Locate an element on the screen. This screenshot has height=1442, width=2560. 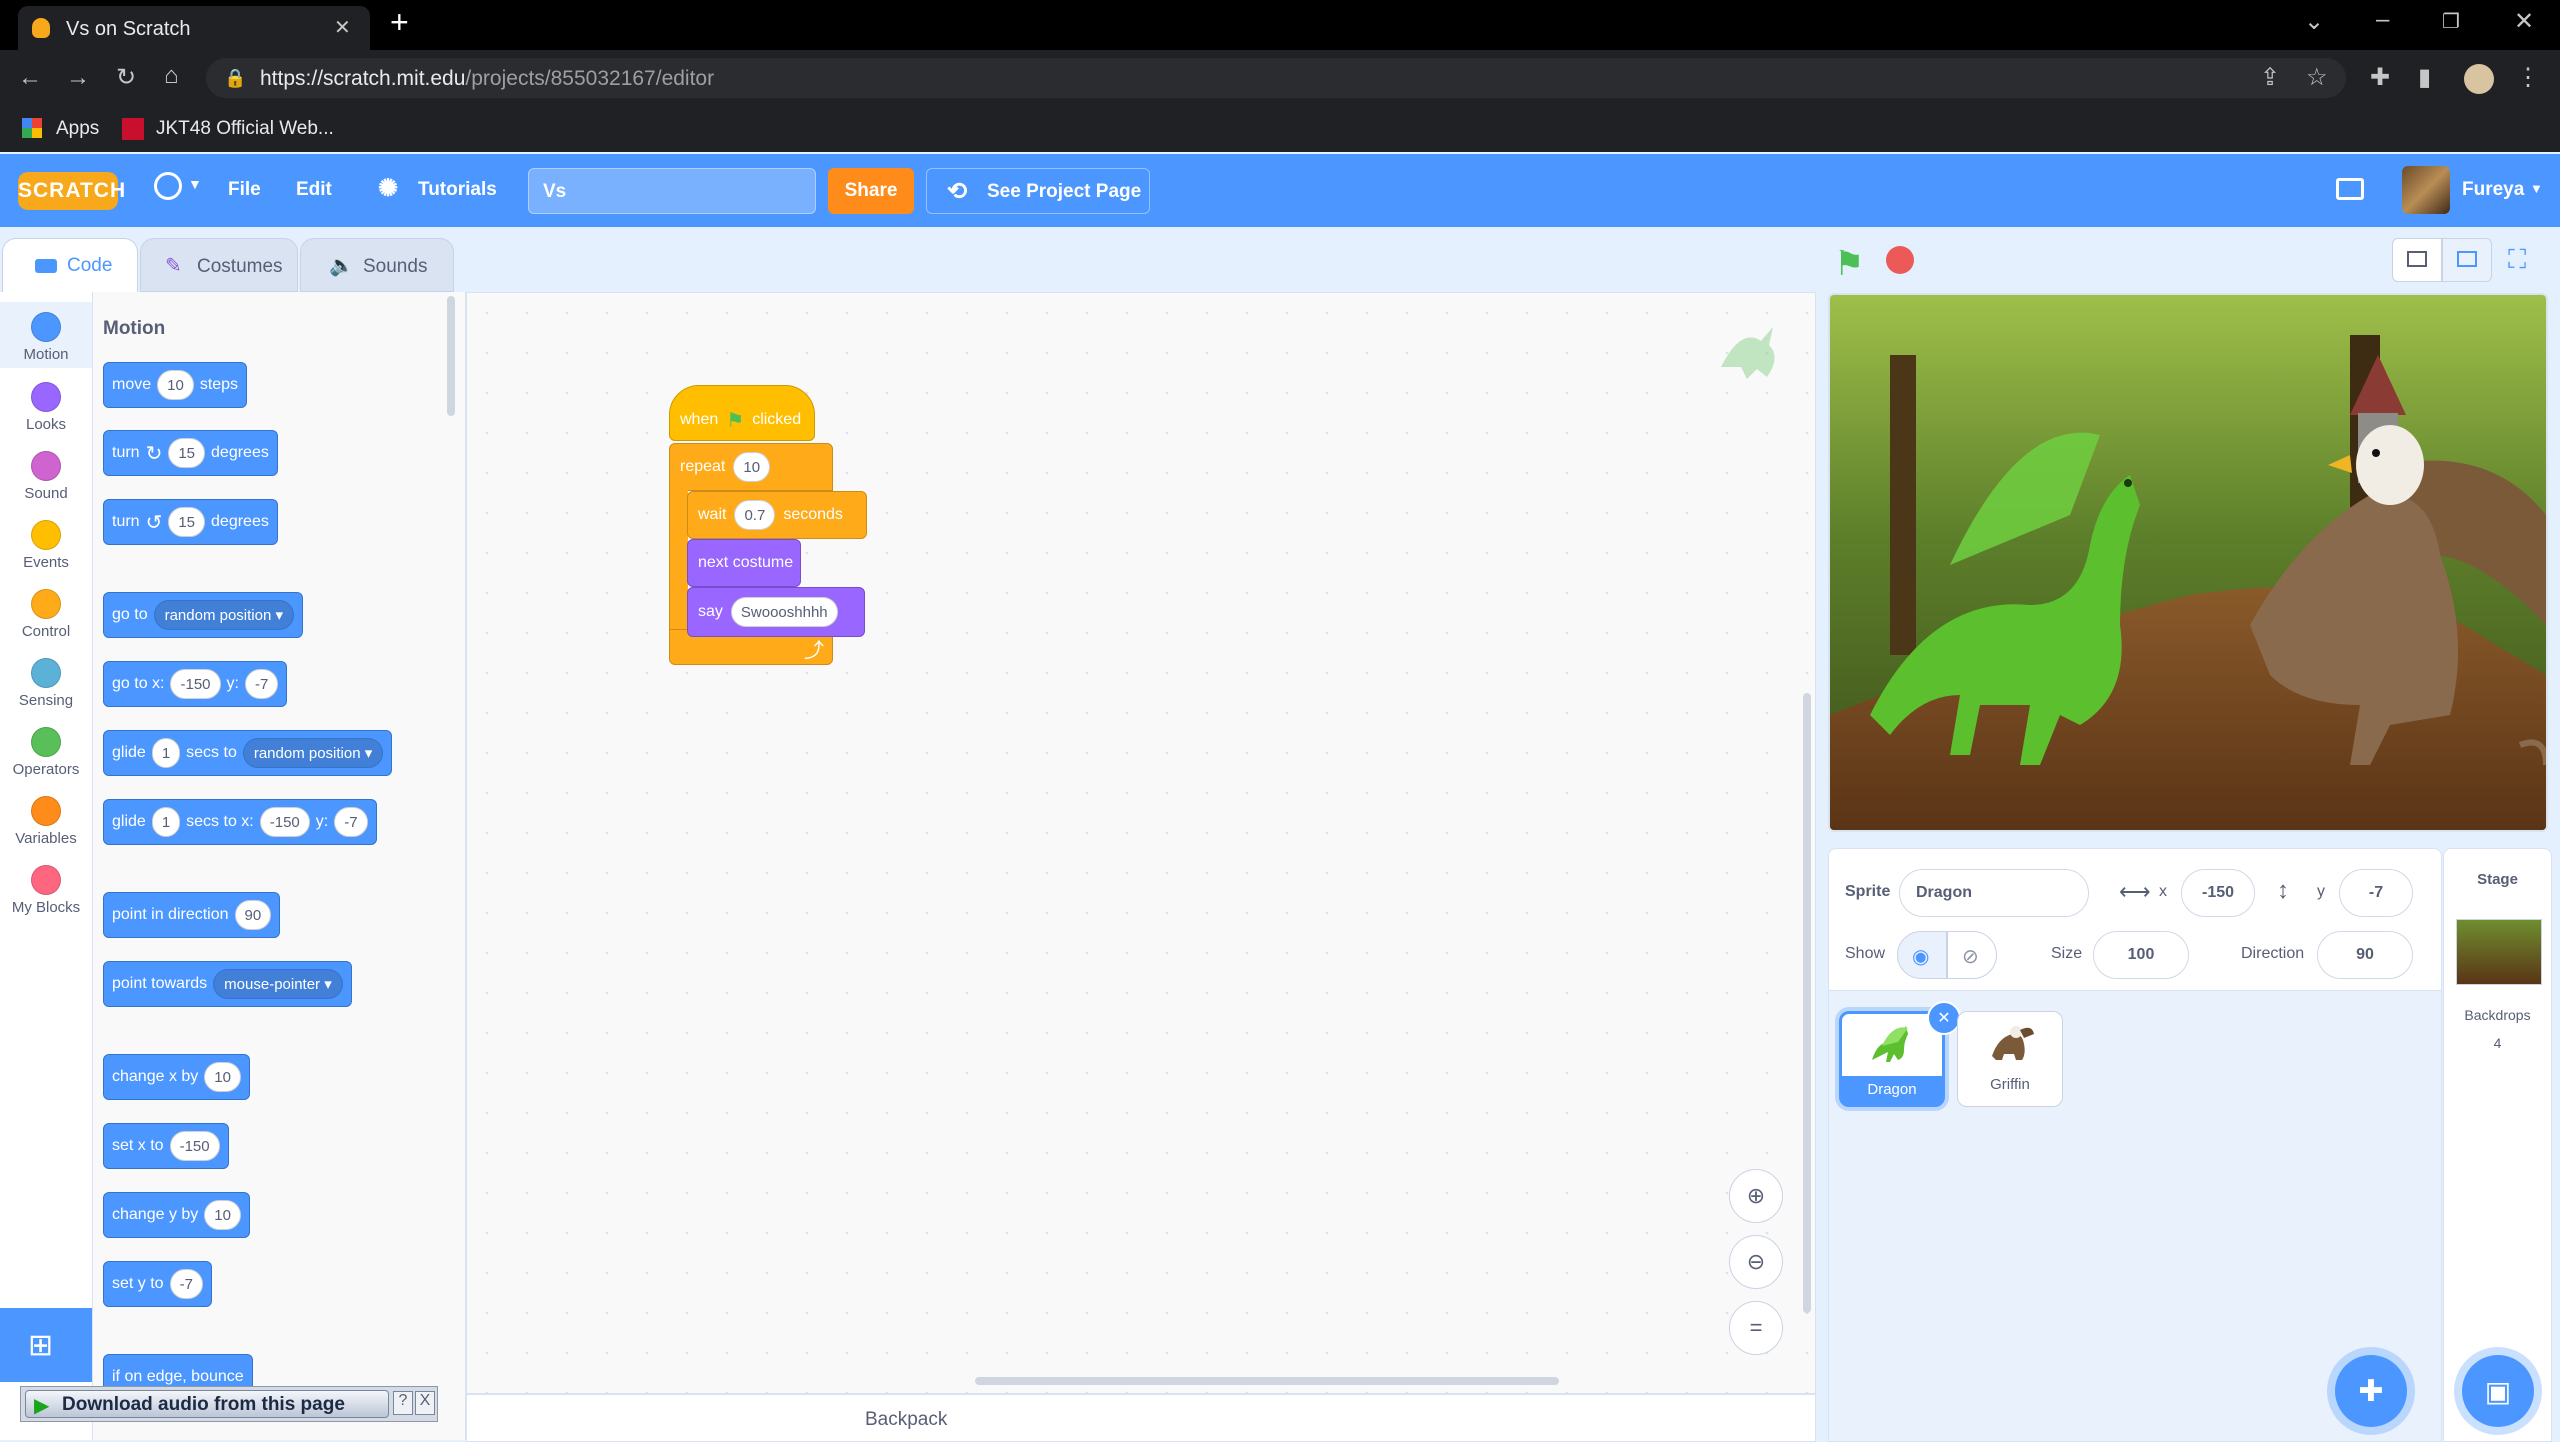
block-turn-left: turn ↺ 15 degrees is located at coordinates (190, 522).